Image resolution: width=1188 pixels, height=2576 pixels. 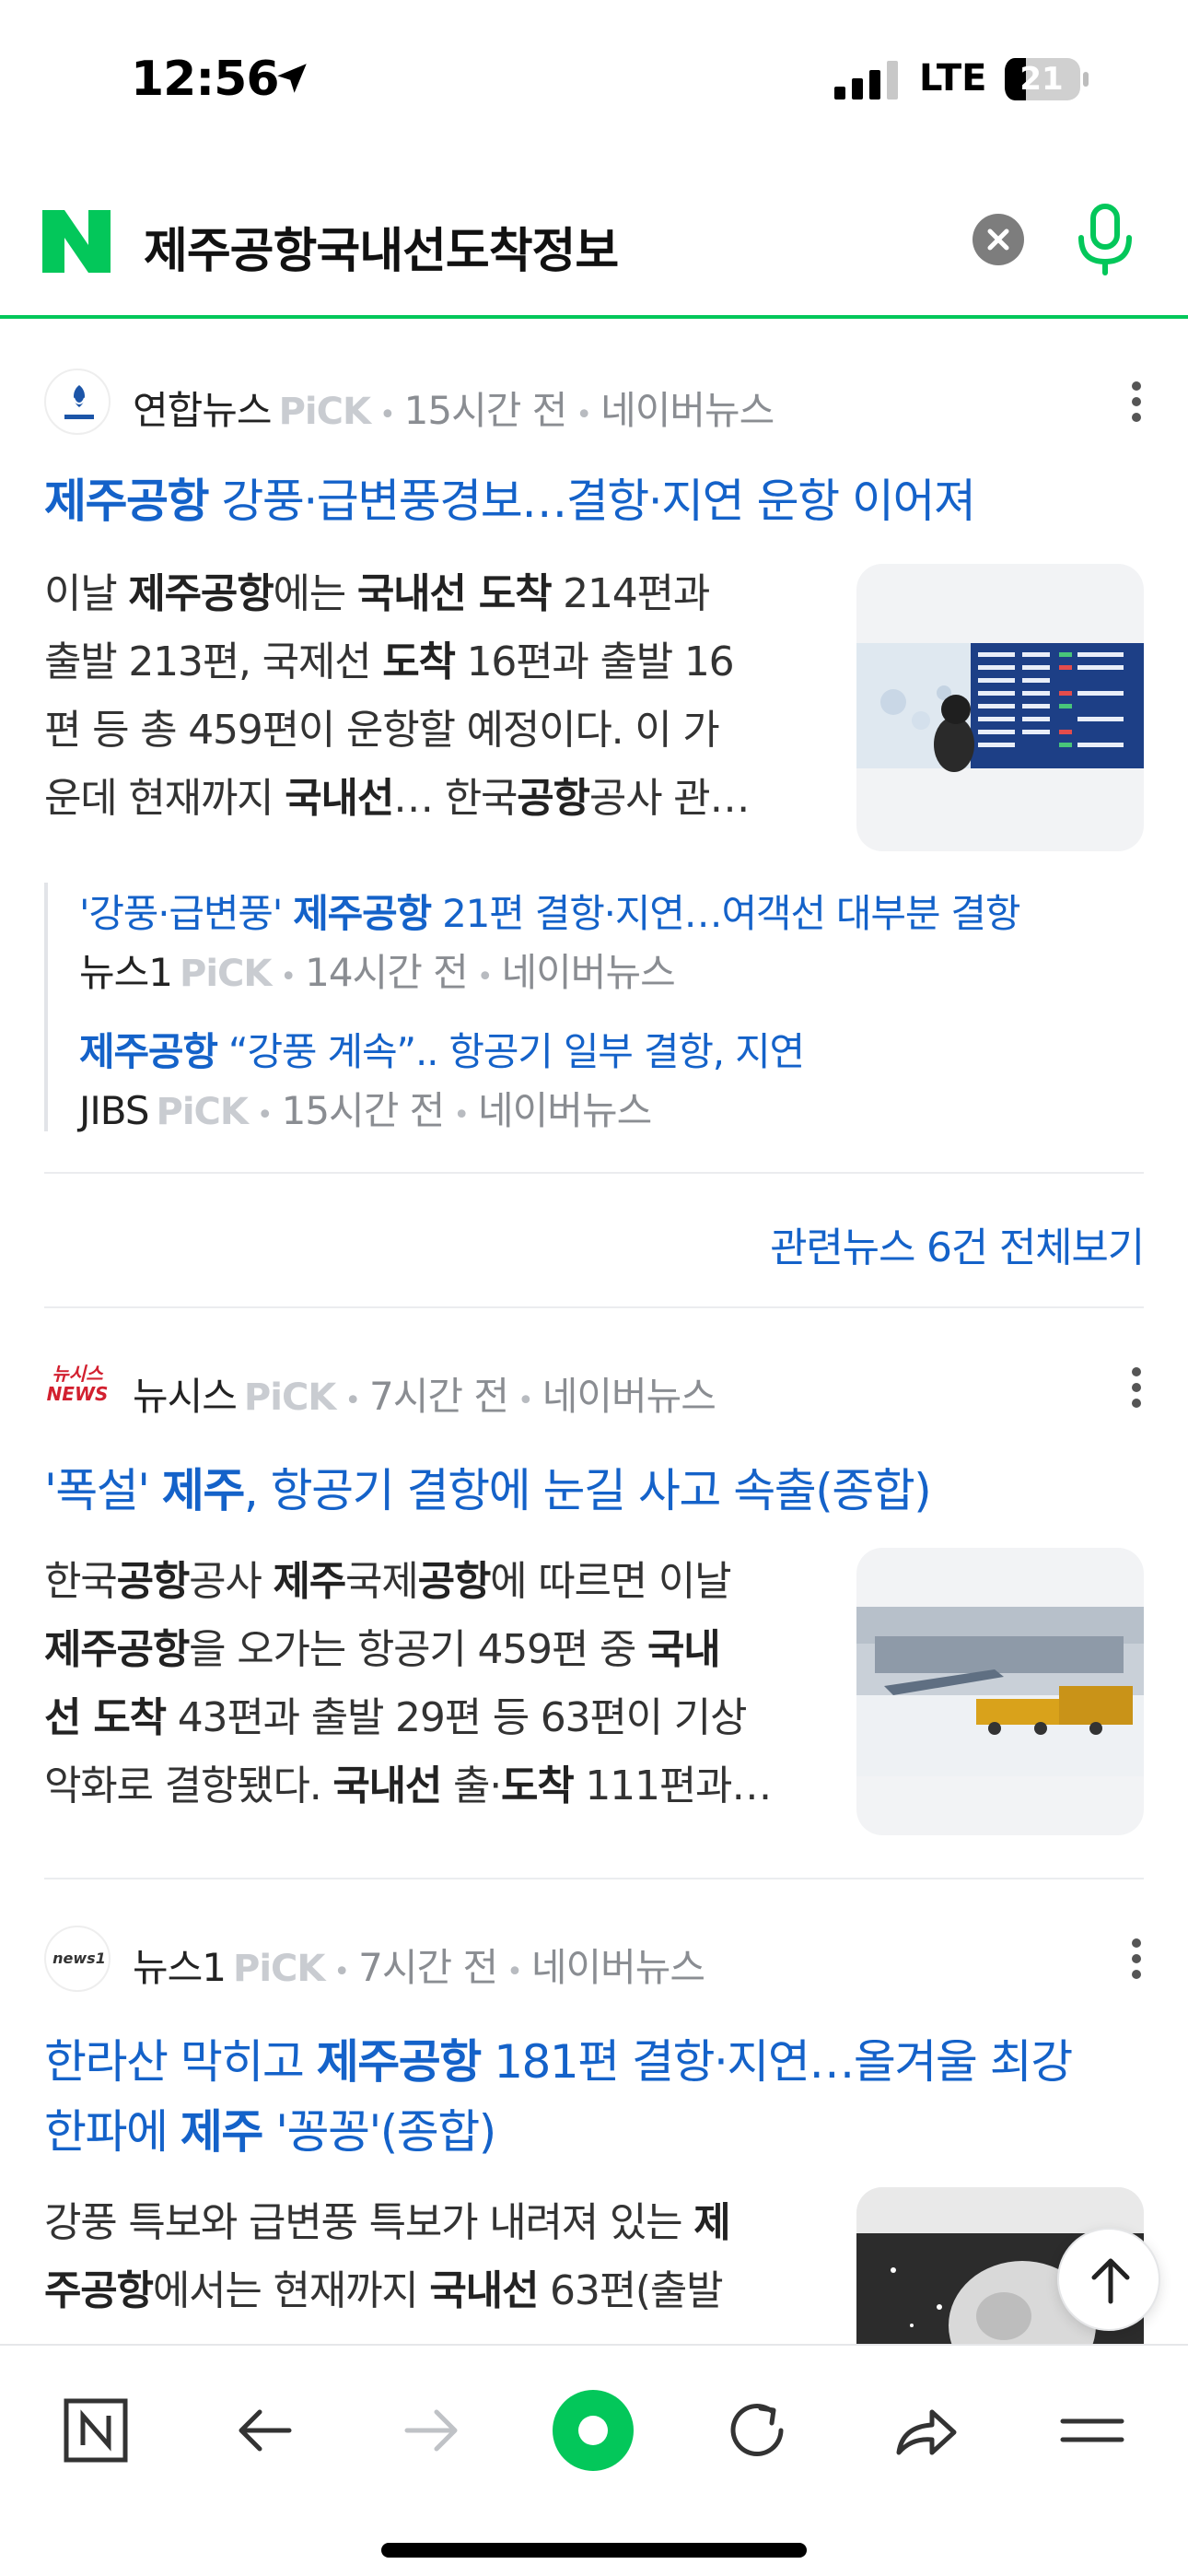 I want to click on related-meta: JIBS PiCK • 15시간 전 • 네이버뉴스, so click(x=365, y=1110).